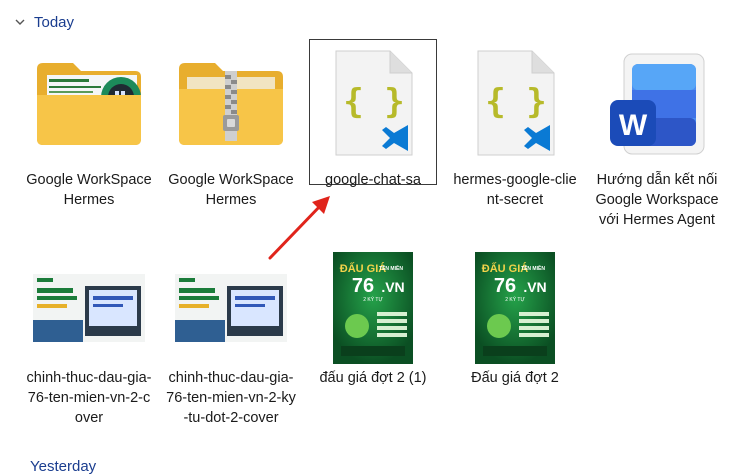  What do you see at coordinates (299, 228) in the screenshot?
I see `annotation-arrow-icon` at bounding box center [299, 228].